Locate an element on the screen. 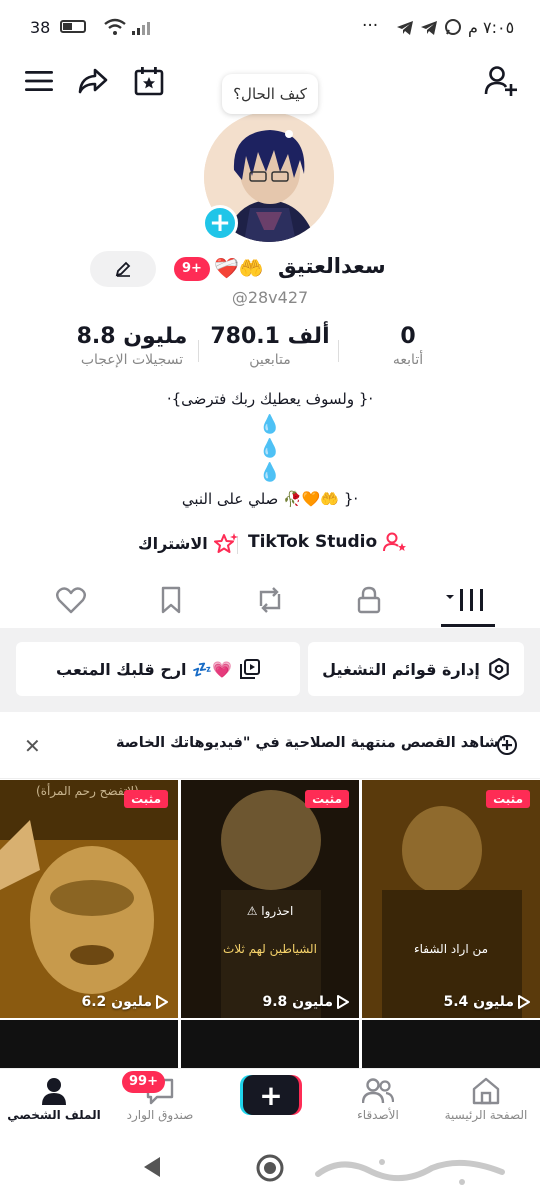 This screenshot has width=540, height=1200. lock-icon is located at coordinates (369, 600).